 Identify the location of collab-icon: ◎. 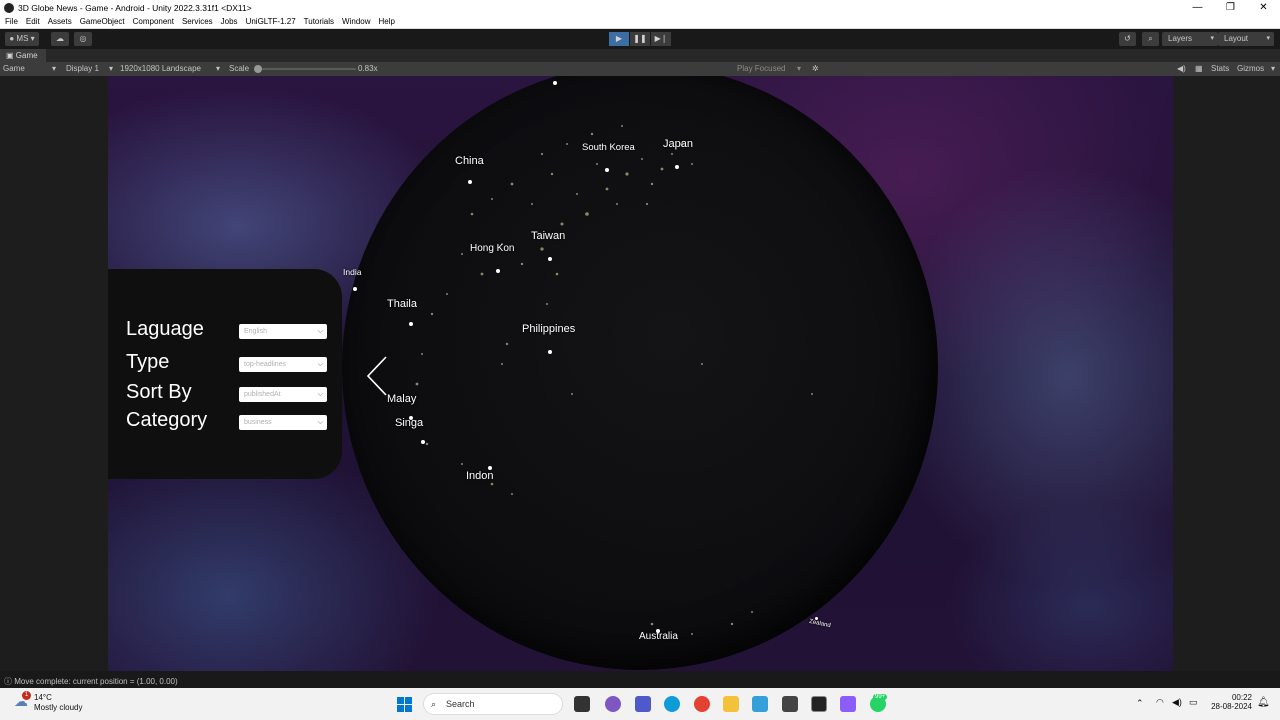
(83, 39).